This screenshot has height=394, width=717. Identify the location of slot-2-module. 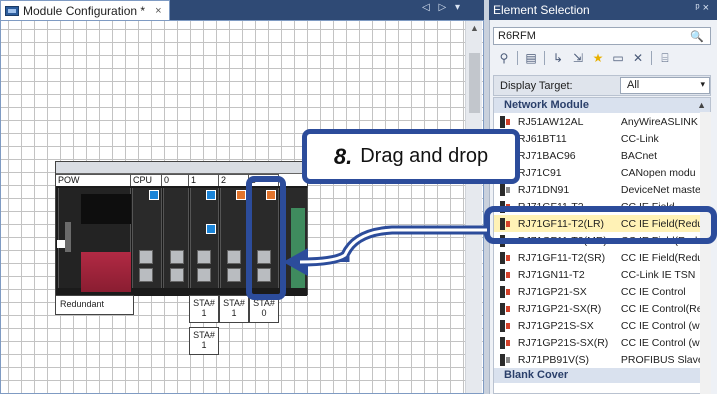
(234, 238).